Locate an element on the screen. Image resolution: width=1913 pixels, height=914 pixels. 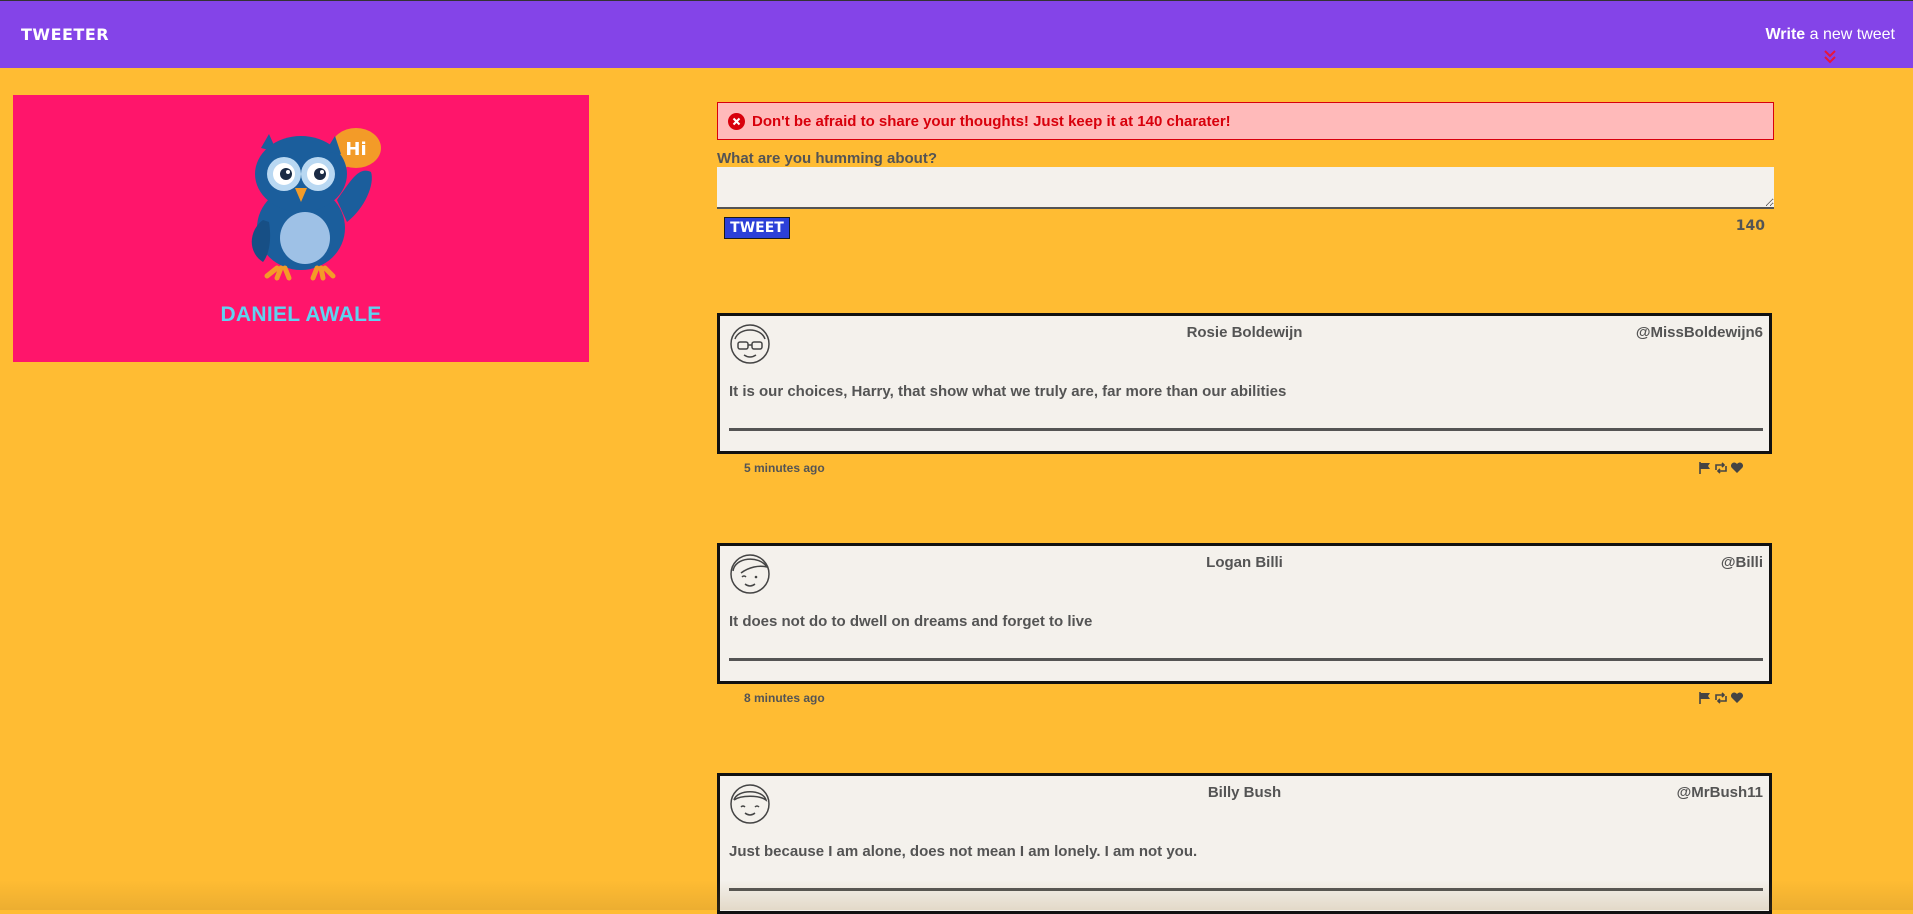
compose-toggle: Write a new tweet is located at coordinates (1830, 35).